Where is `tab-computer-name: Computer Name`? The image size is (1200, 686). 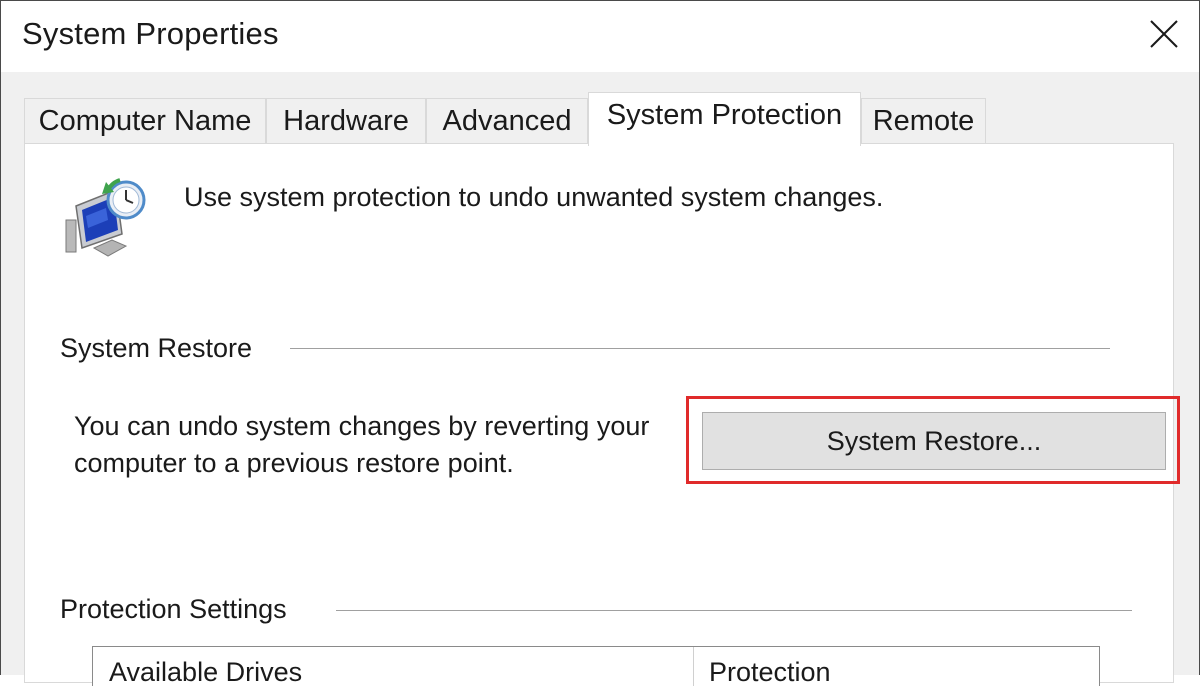
tab-computer-name: Computer Name is located at coordinates (145, 120).